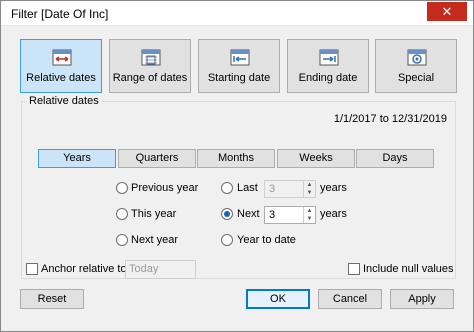  Describe the element at coordinates (155, 240) in the screenshot. I see `next-year-label: Next year` at that location.